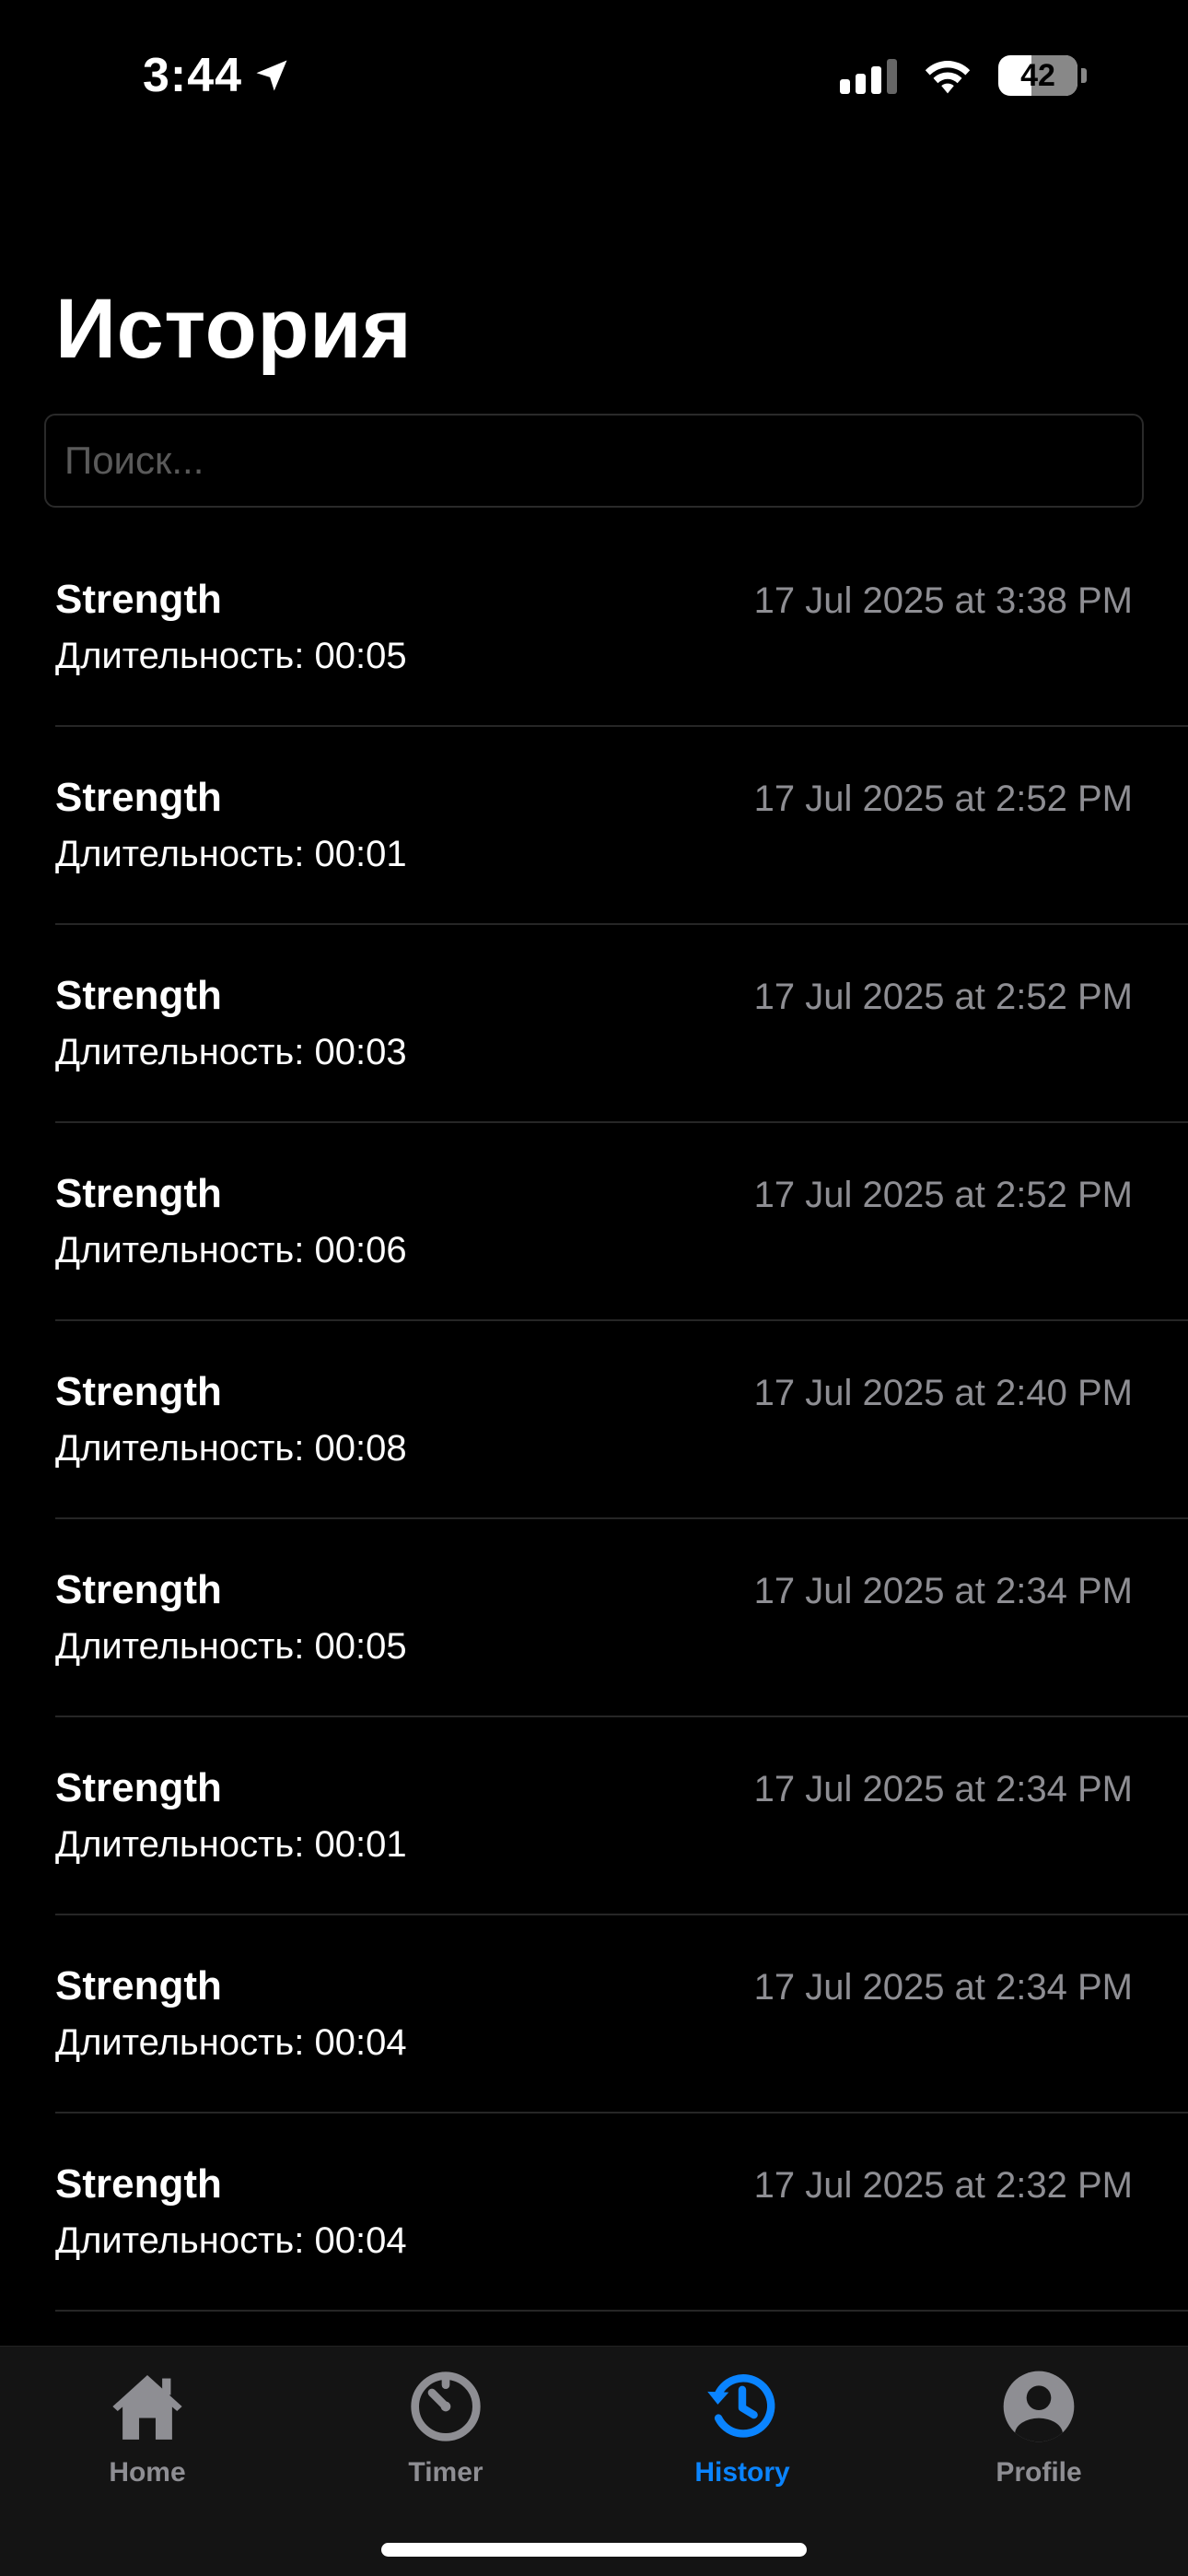 The width and height of the screenshot is (1188, 2576). What do you see at coordinates (445, 2406) in the screenshot?
I see `timer-icon` at bounding box center [445, 2406].